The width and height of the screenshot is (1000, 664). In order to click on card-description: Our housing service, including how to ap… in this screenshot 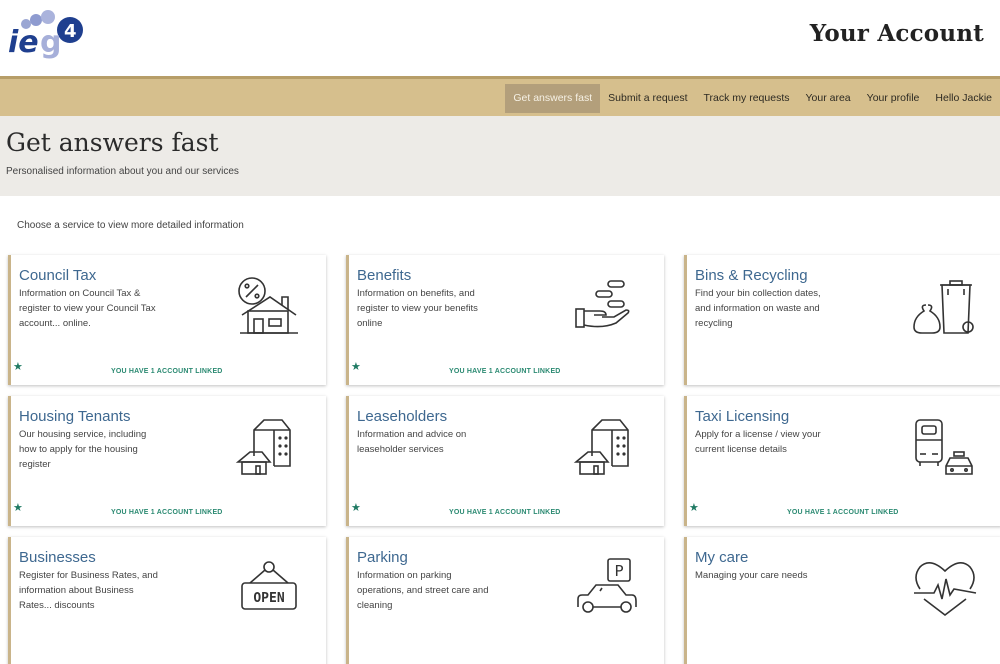, I will do `click(83, 449)`.